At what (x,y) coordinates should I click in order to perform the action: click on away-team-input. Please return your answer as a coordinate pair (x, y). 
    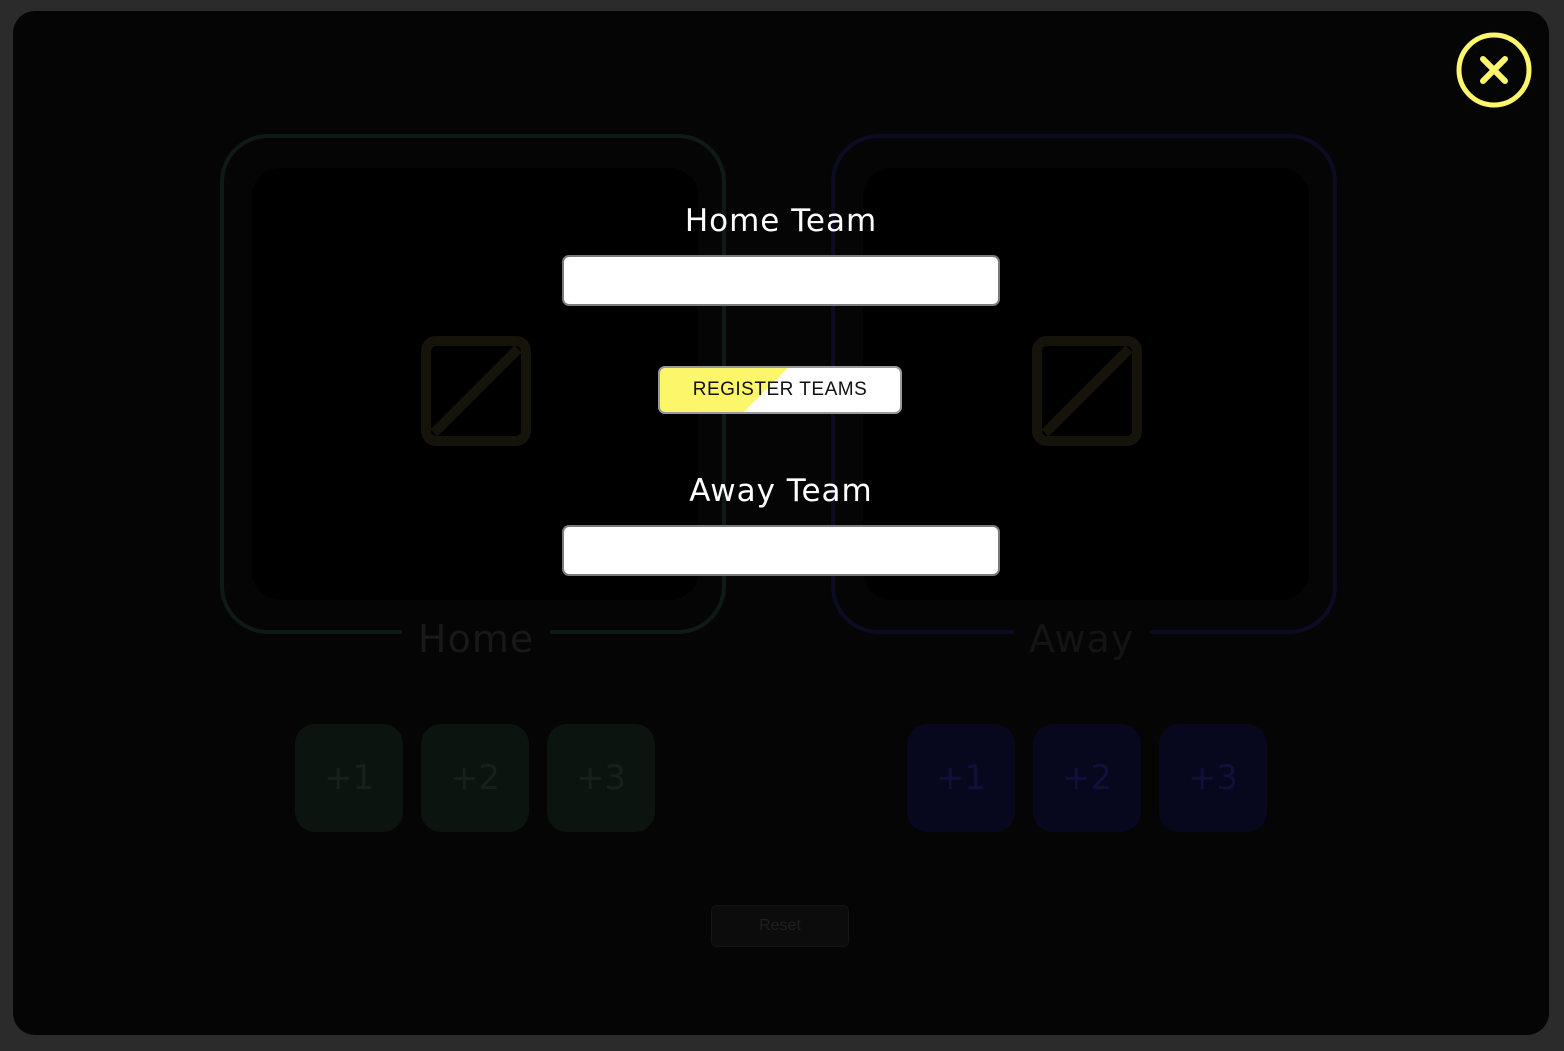
    Looking at the image, I should click on (781, 550).